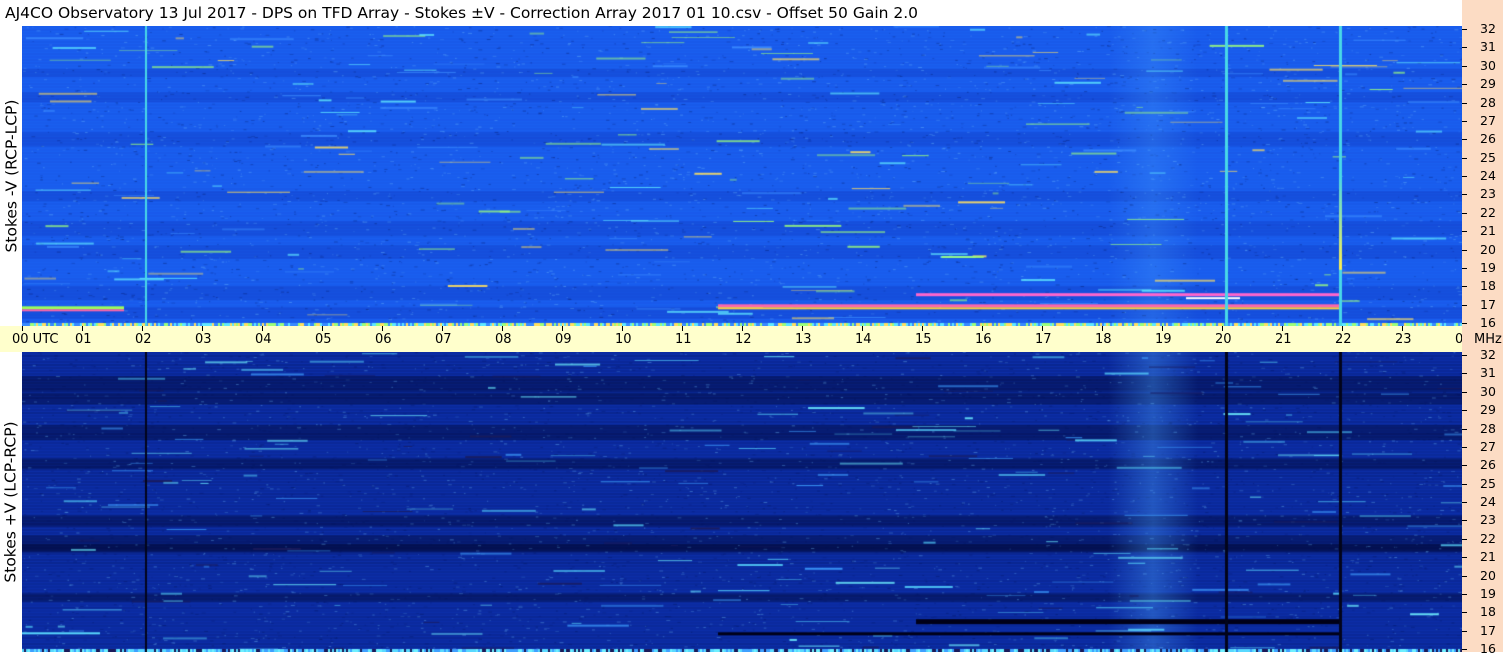 This screenshot has height=672, width=1503. I want to click on time-tick-label: 12, so click(743, 339).